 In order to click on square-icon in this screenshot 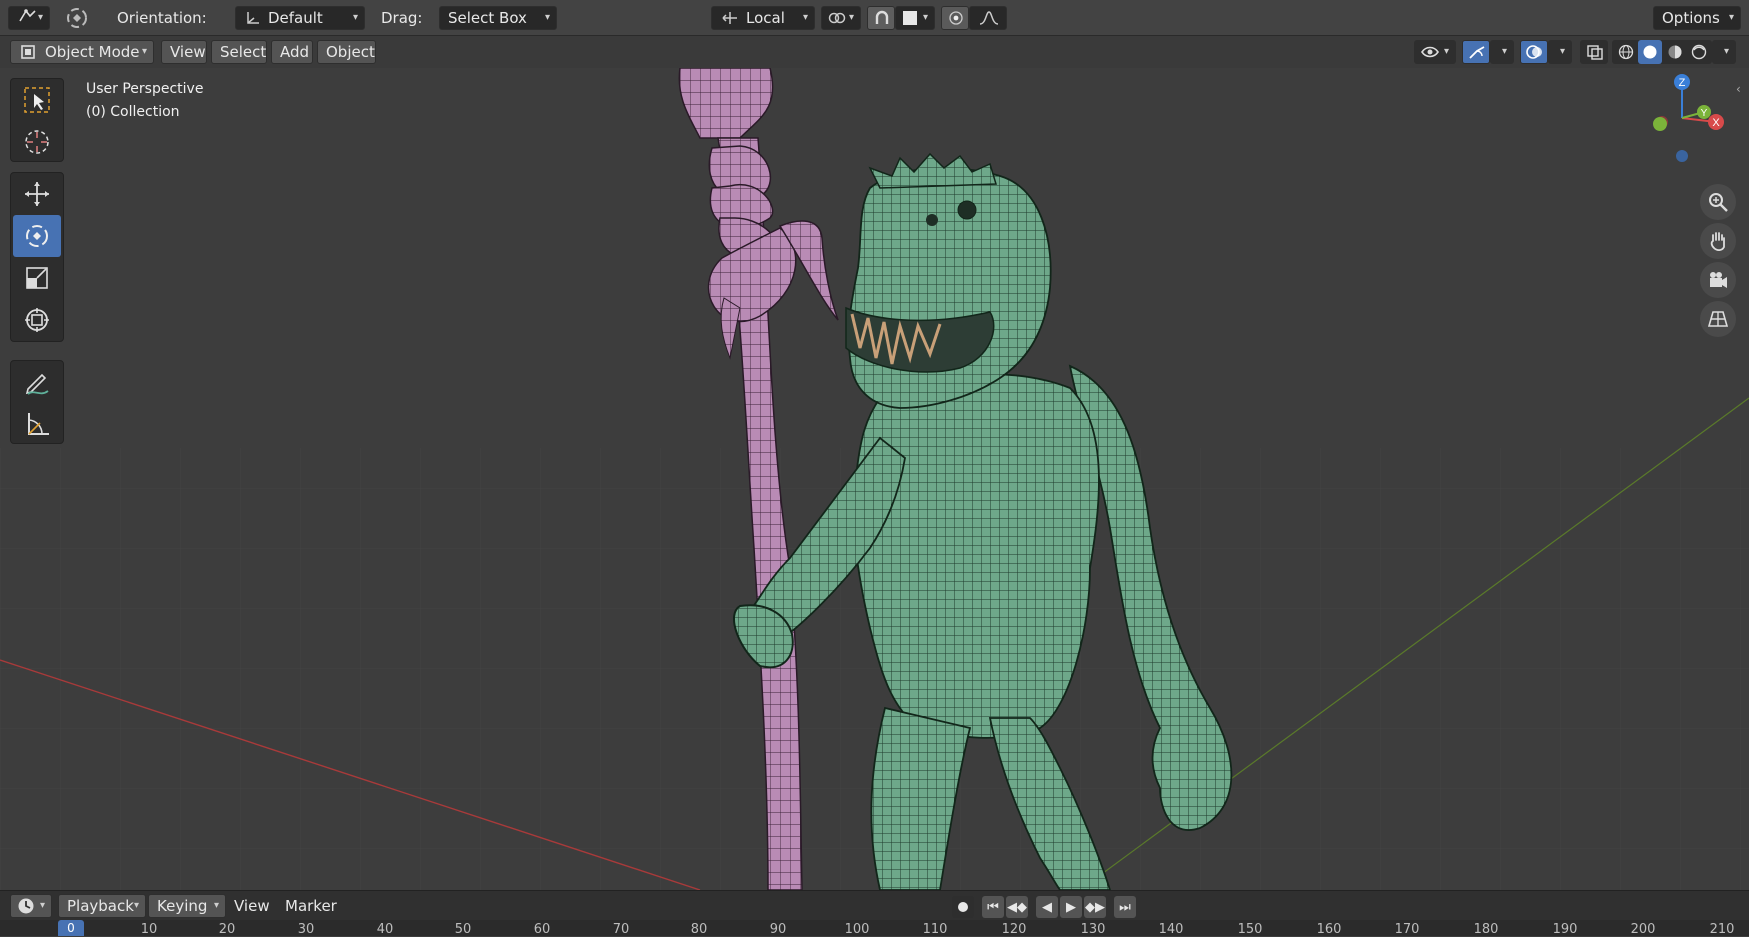, I will do `click(910, 18)`.